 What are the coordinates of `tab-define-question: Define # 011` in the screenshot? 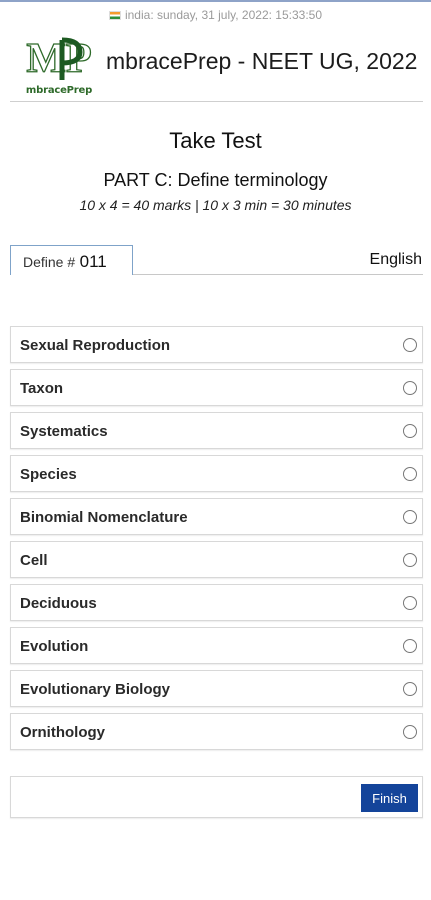 It's located at (71, 260).